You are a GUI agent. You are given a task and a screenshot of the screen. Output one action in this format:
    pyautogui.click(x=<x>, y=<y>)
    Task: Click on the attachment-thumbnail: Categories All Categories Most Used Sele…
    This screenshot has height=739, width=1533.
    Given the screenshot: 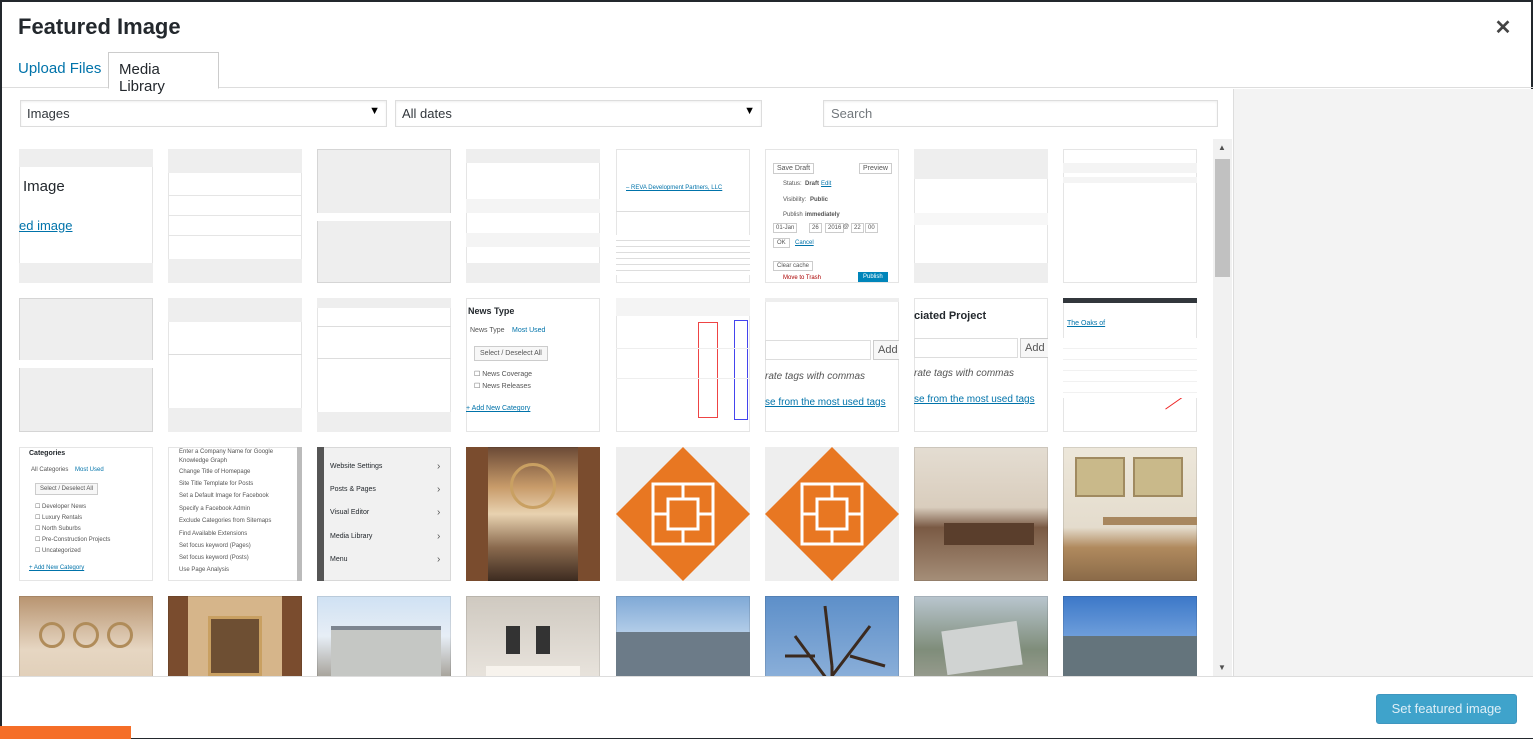 What is the action you would take?
    pyautogui.click(x=86, y=514)
    